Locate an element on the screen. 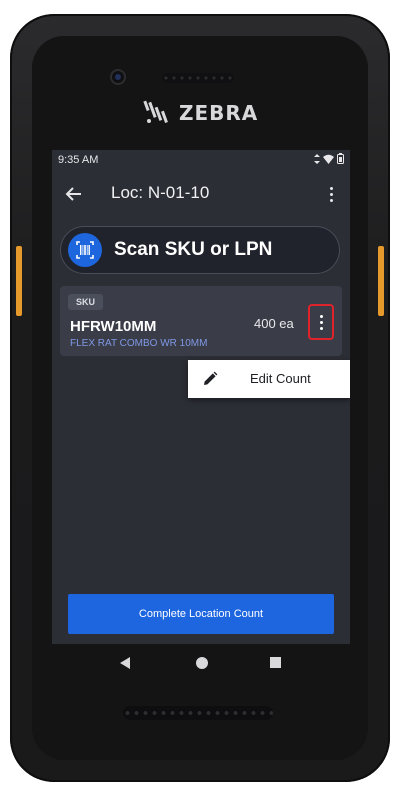 This screenshot has height=794, width=400. right-scan-button is located at coordinates (381, 281).